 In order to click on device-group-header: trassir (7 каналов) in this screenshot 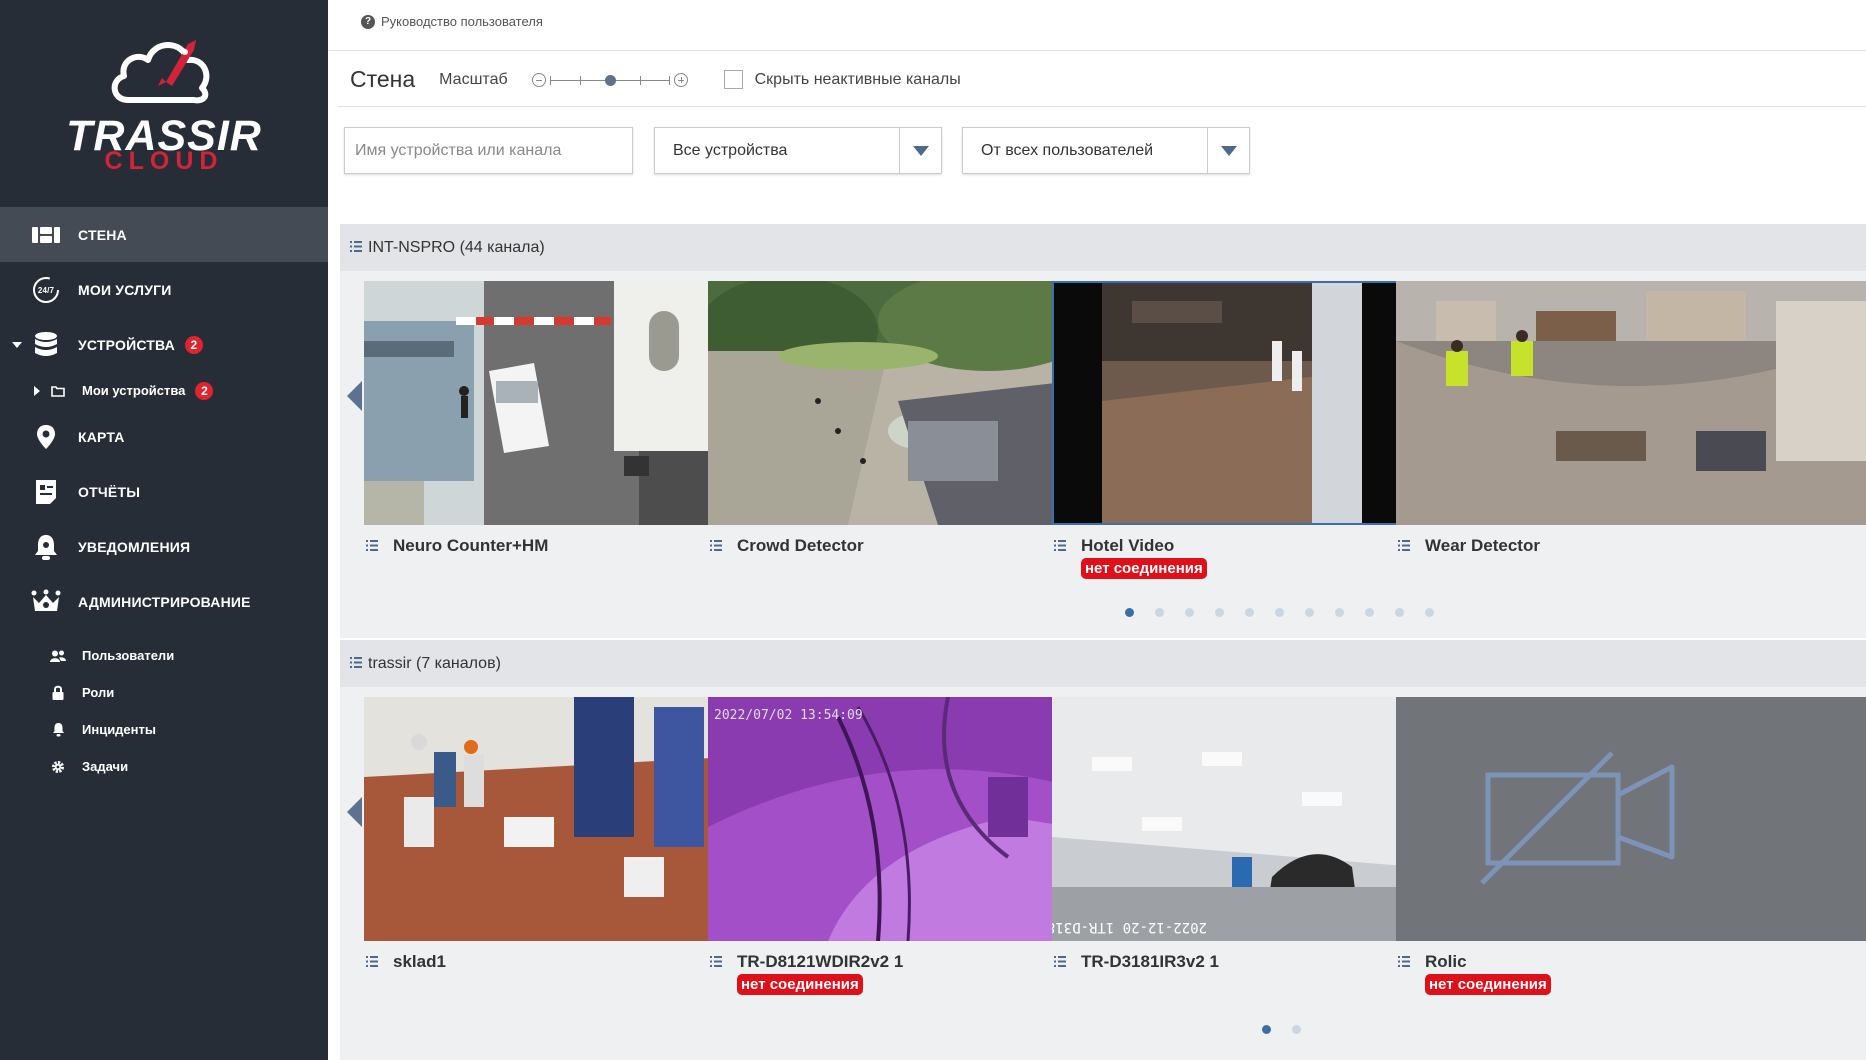, I will do `click(1103, 663)`.